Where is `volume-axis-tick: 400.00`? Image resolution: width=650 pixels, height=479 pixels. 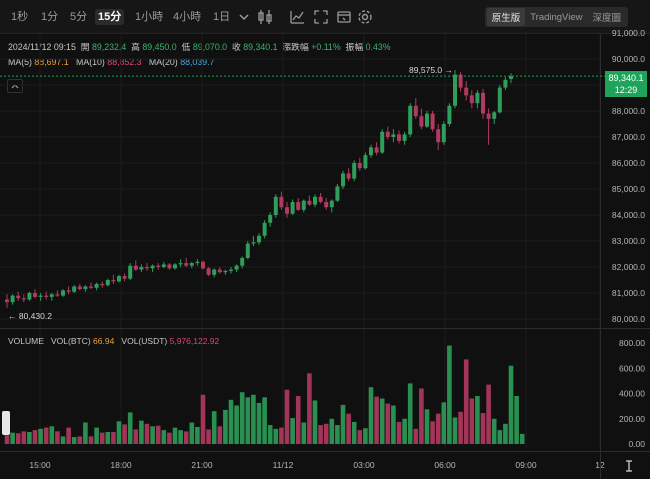 volume-axis-tick: 400.00 is located at coordinates (632, 394).